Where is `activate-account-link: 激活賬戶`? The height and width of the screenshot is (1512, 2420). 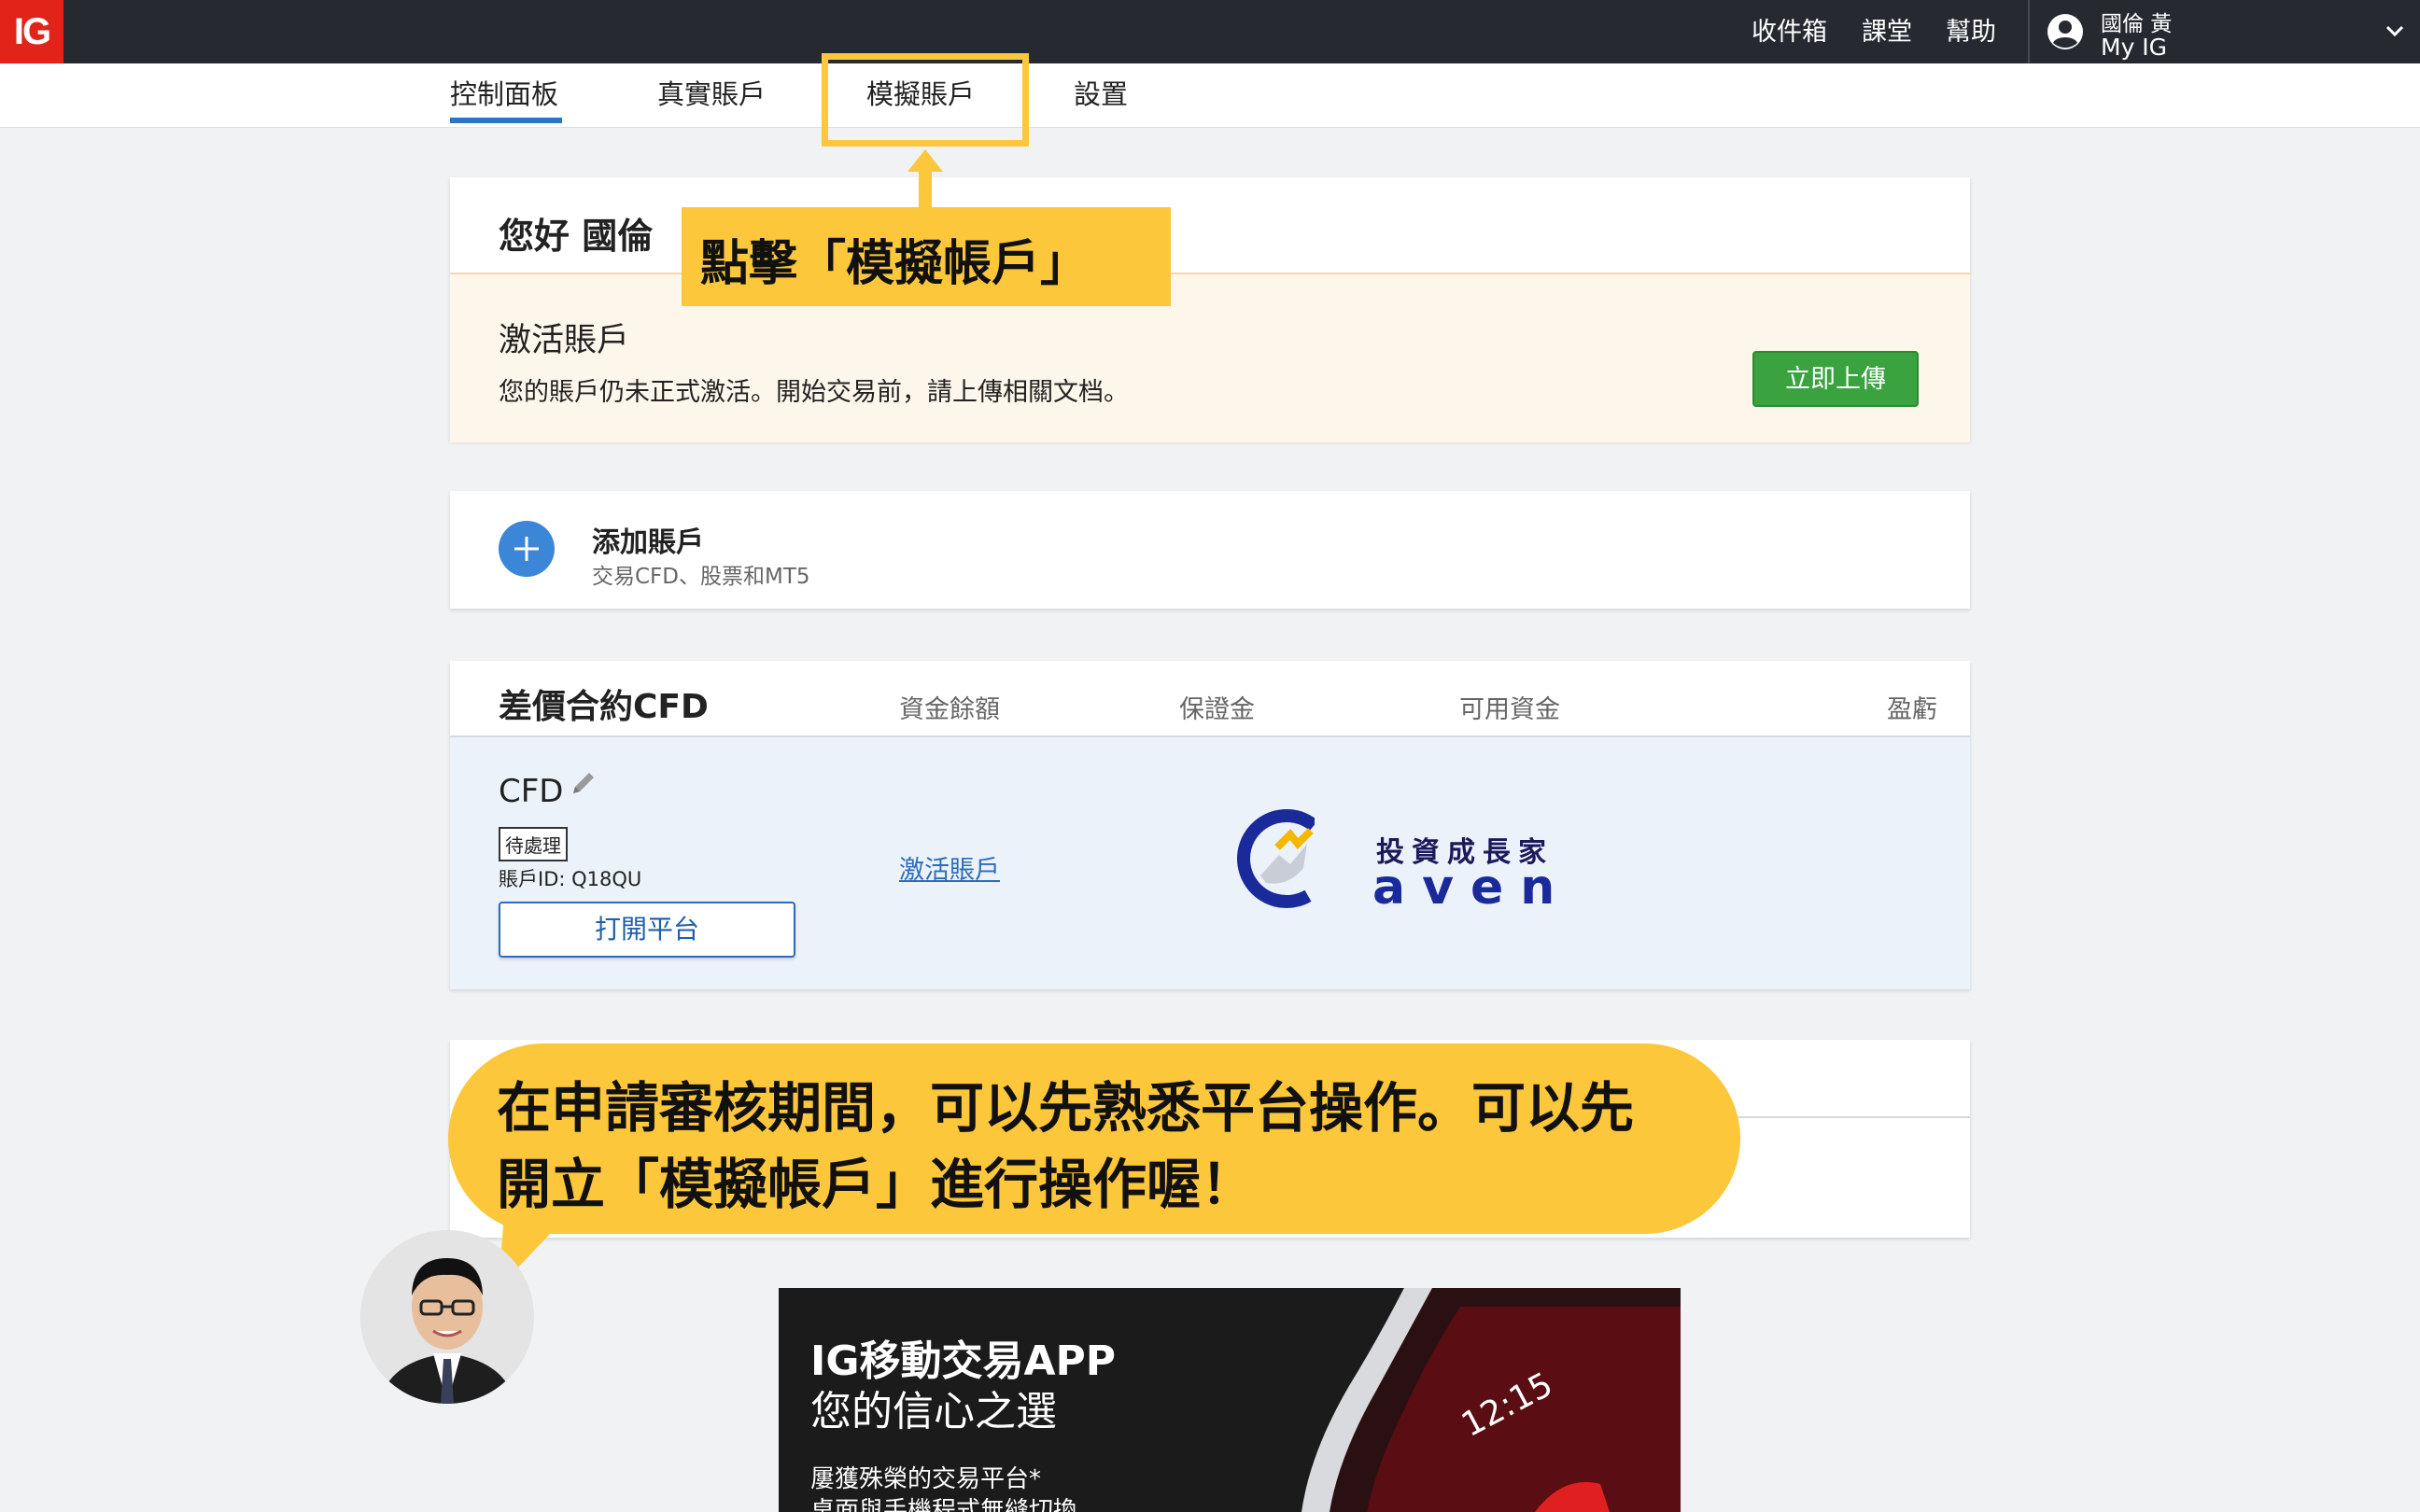 activate-account-link: 激活賬戶 is located at coordinates (950, 867).